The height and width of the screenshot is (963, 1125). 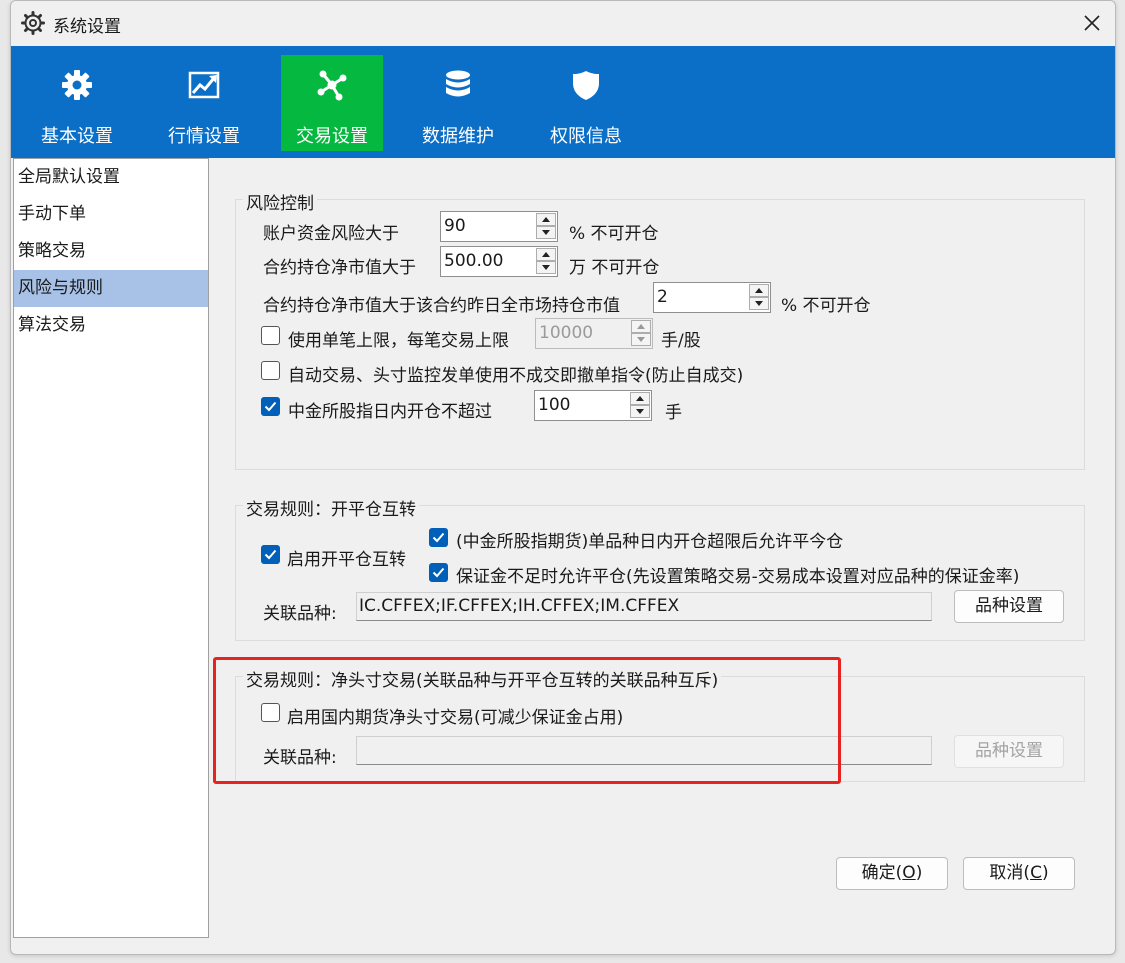 I want to click on enable-net-position-checkbox, so click(x=270, y=712).